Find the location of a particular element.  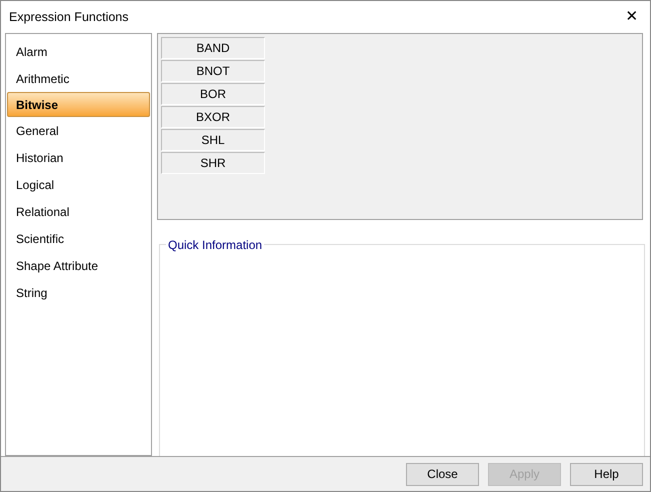

category-item: Alarm is located at coordinates (78, 51).